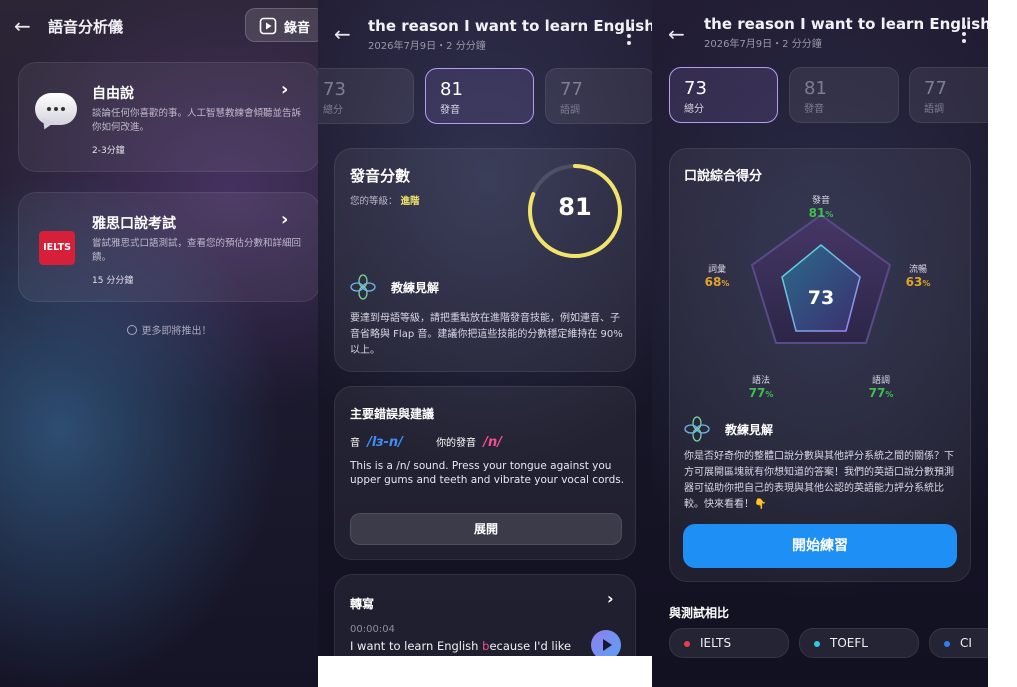 The image size is (1017, 687). Describe the element at coordinates (859, 643) in the screenshot. I see `compare-toefl: TOEFL` at that location.